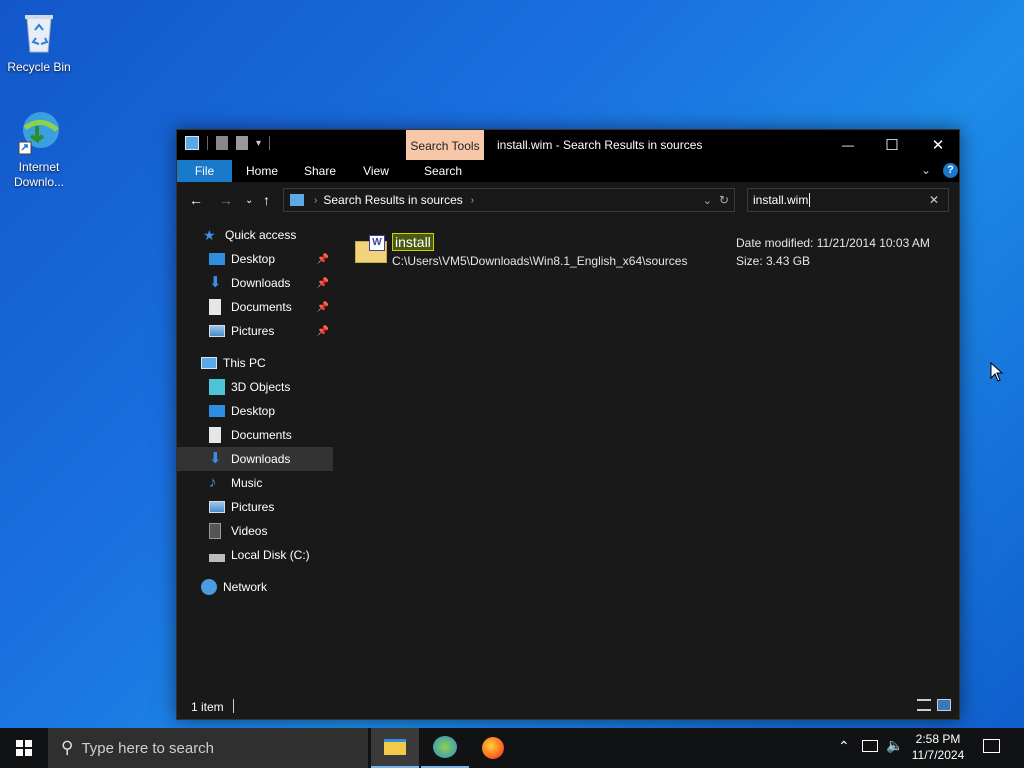 The image size is (1024, 768). I want to click on network-status-icon, so click(870, 746).